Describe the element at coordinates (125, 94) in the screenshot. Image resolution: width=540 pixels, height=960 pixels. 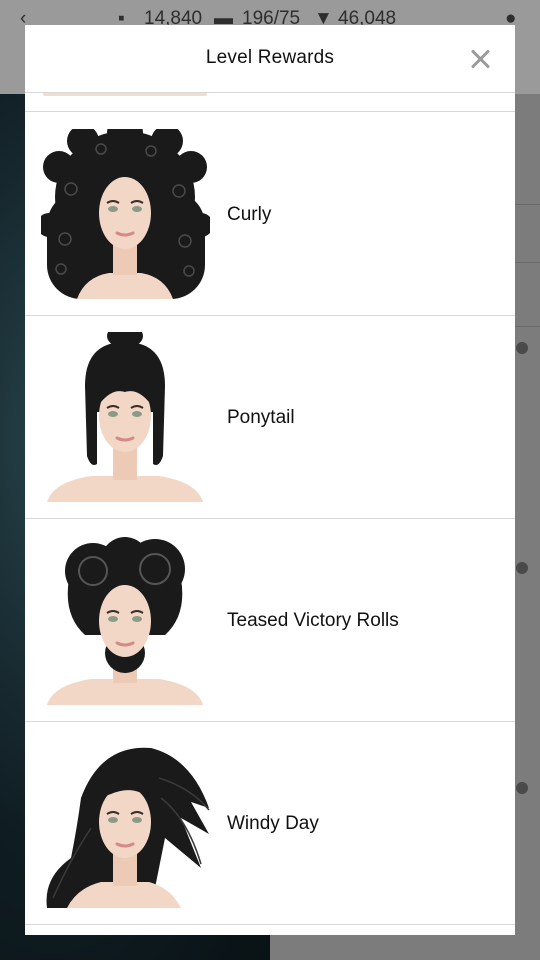
I see `partial-thumbnail` at that location.